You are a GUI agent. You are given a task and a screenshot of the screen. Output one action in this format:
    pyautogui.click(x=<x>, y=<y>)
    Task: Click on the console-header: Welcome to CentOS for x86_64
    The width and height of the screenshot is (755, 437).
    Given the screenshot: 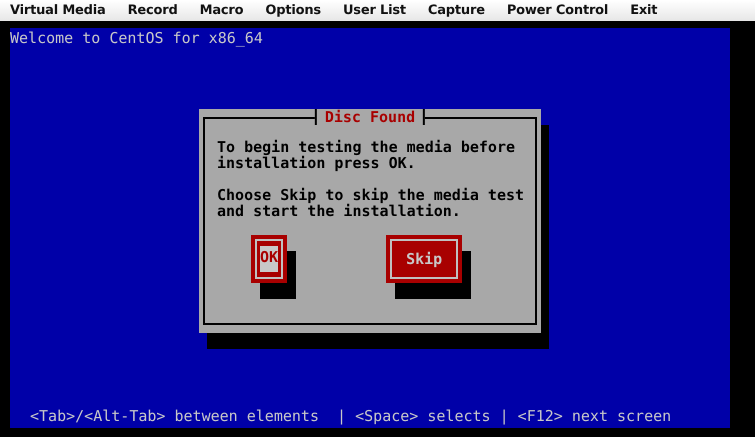 What is the action you would take?
    pyautogui.click(x=137, y=37)
    